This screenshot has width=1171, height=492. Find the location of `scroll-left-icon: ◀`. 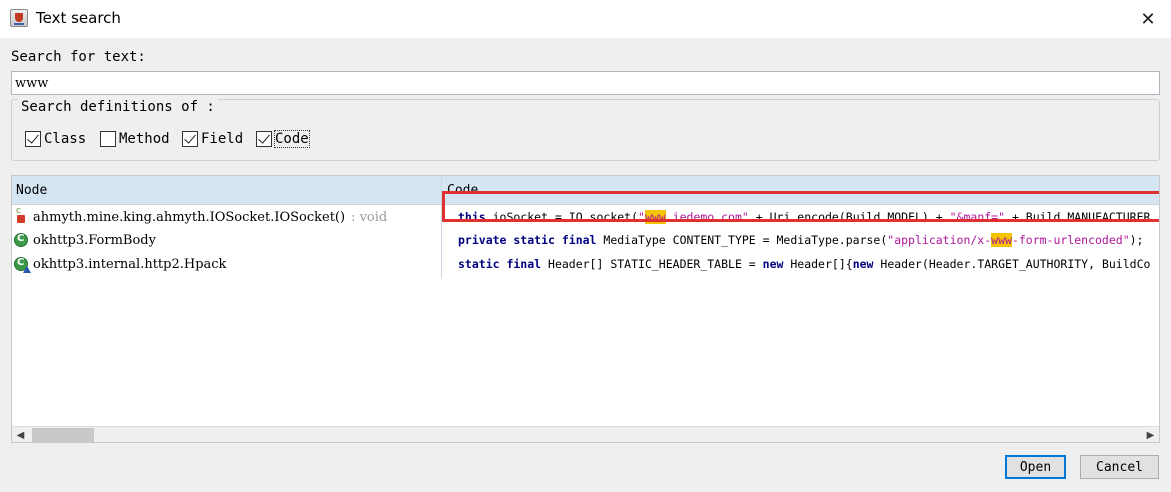

scroll-left-icon: ◀ is located at coordinates (20, 434).